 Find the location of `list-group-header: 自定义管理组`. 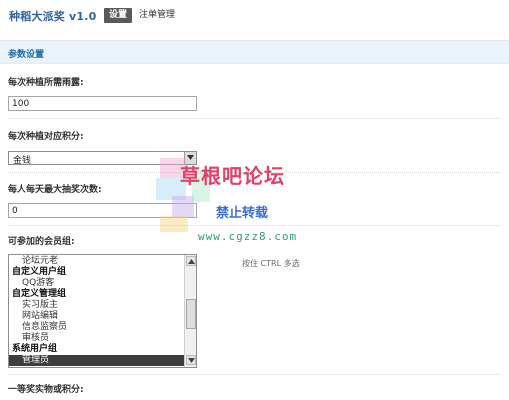

list-group-header: 自定义管理组 is located at coordinates (39, 294).